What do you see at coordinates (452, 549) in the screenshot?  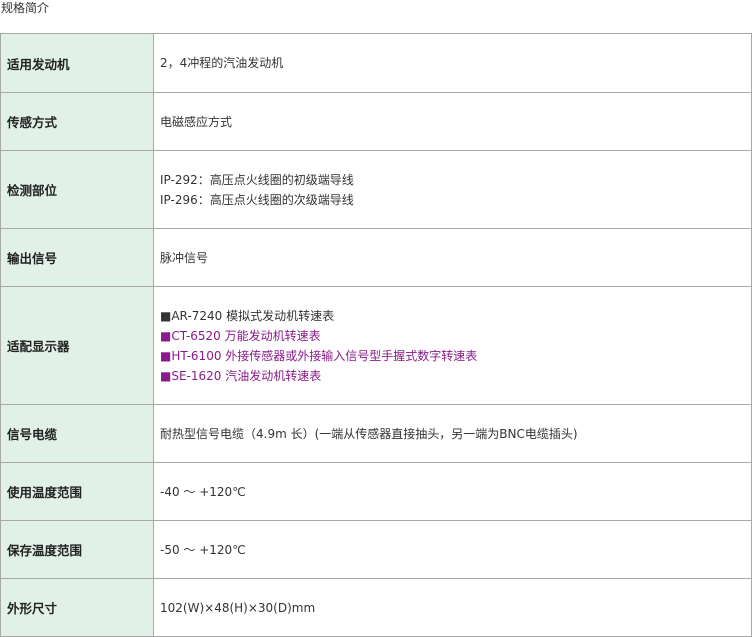 I see `row-value-storage-temp: -50 ～ +120℃` at bounding box center [452, 549].